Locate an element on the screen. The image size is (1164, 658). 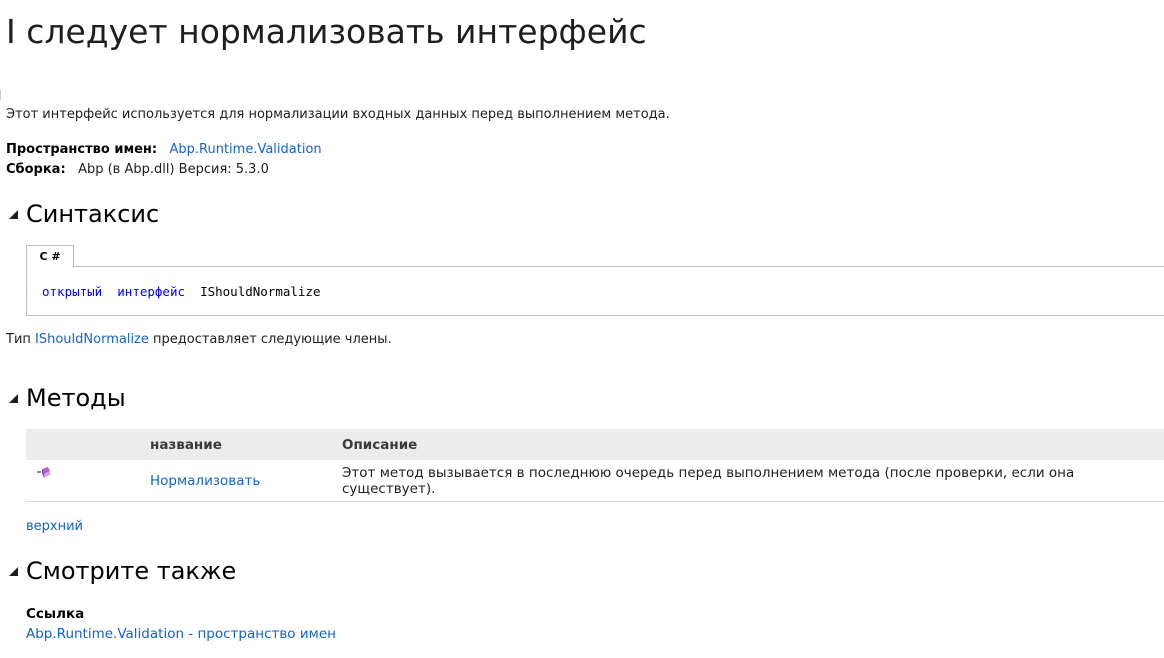
methods-table: название Описание Нормализовать Этот мет is located at coordinates (595, 465).